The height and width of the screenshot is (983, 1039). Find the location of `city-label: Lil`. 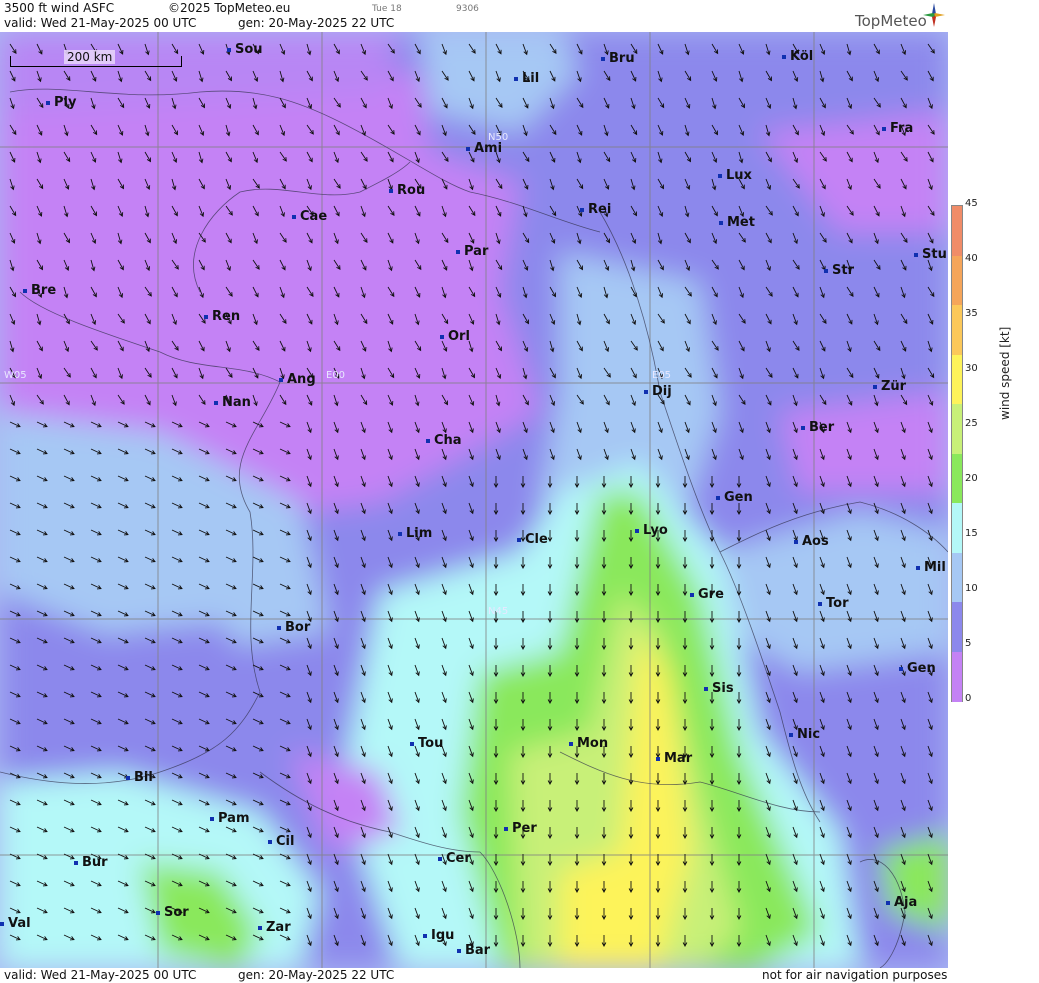

city-label: Lil is located at coordinates (526, 78).